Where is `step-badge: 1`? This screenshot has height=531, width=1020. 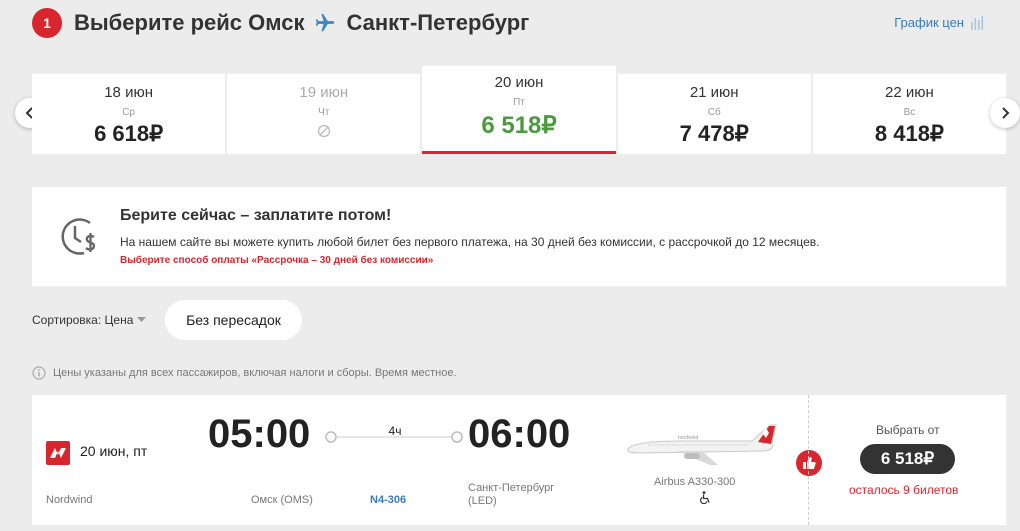 step-badge: 1 is located at coordinates (47, 23).